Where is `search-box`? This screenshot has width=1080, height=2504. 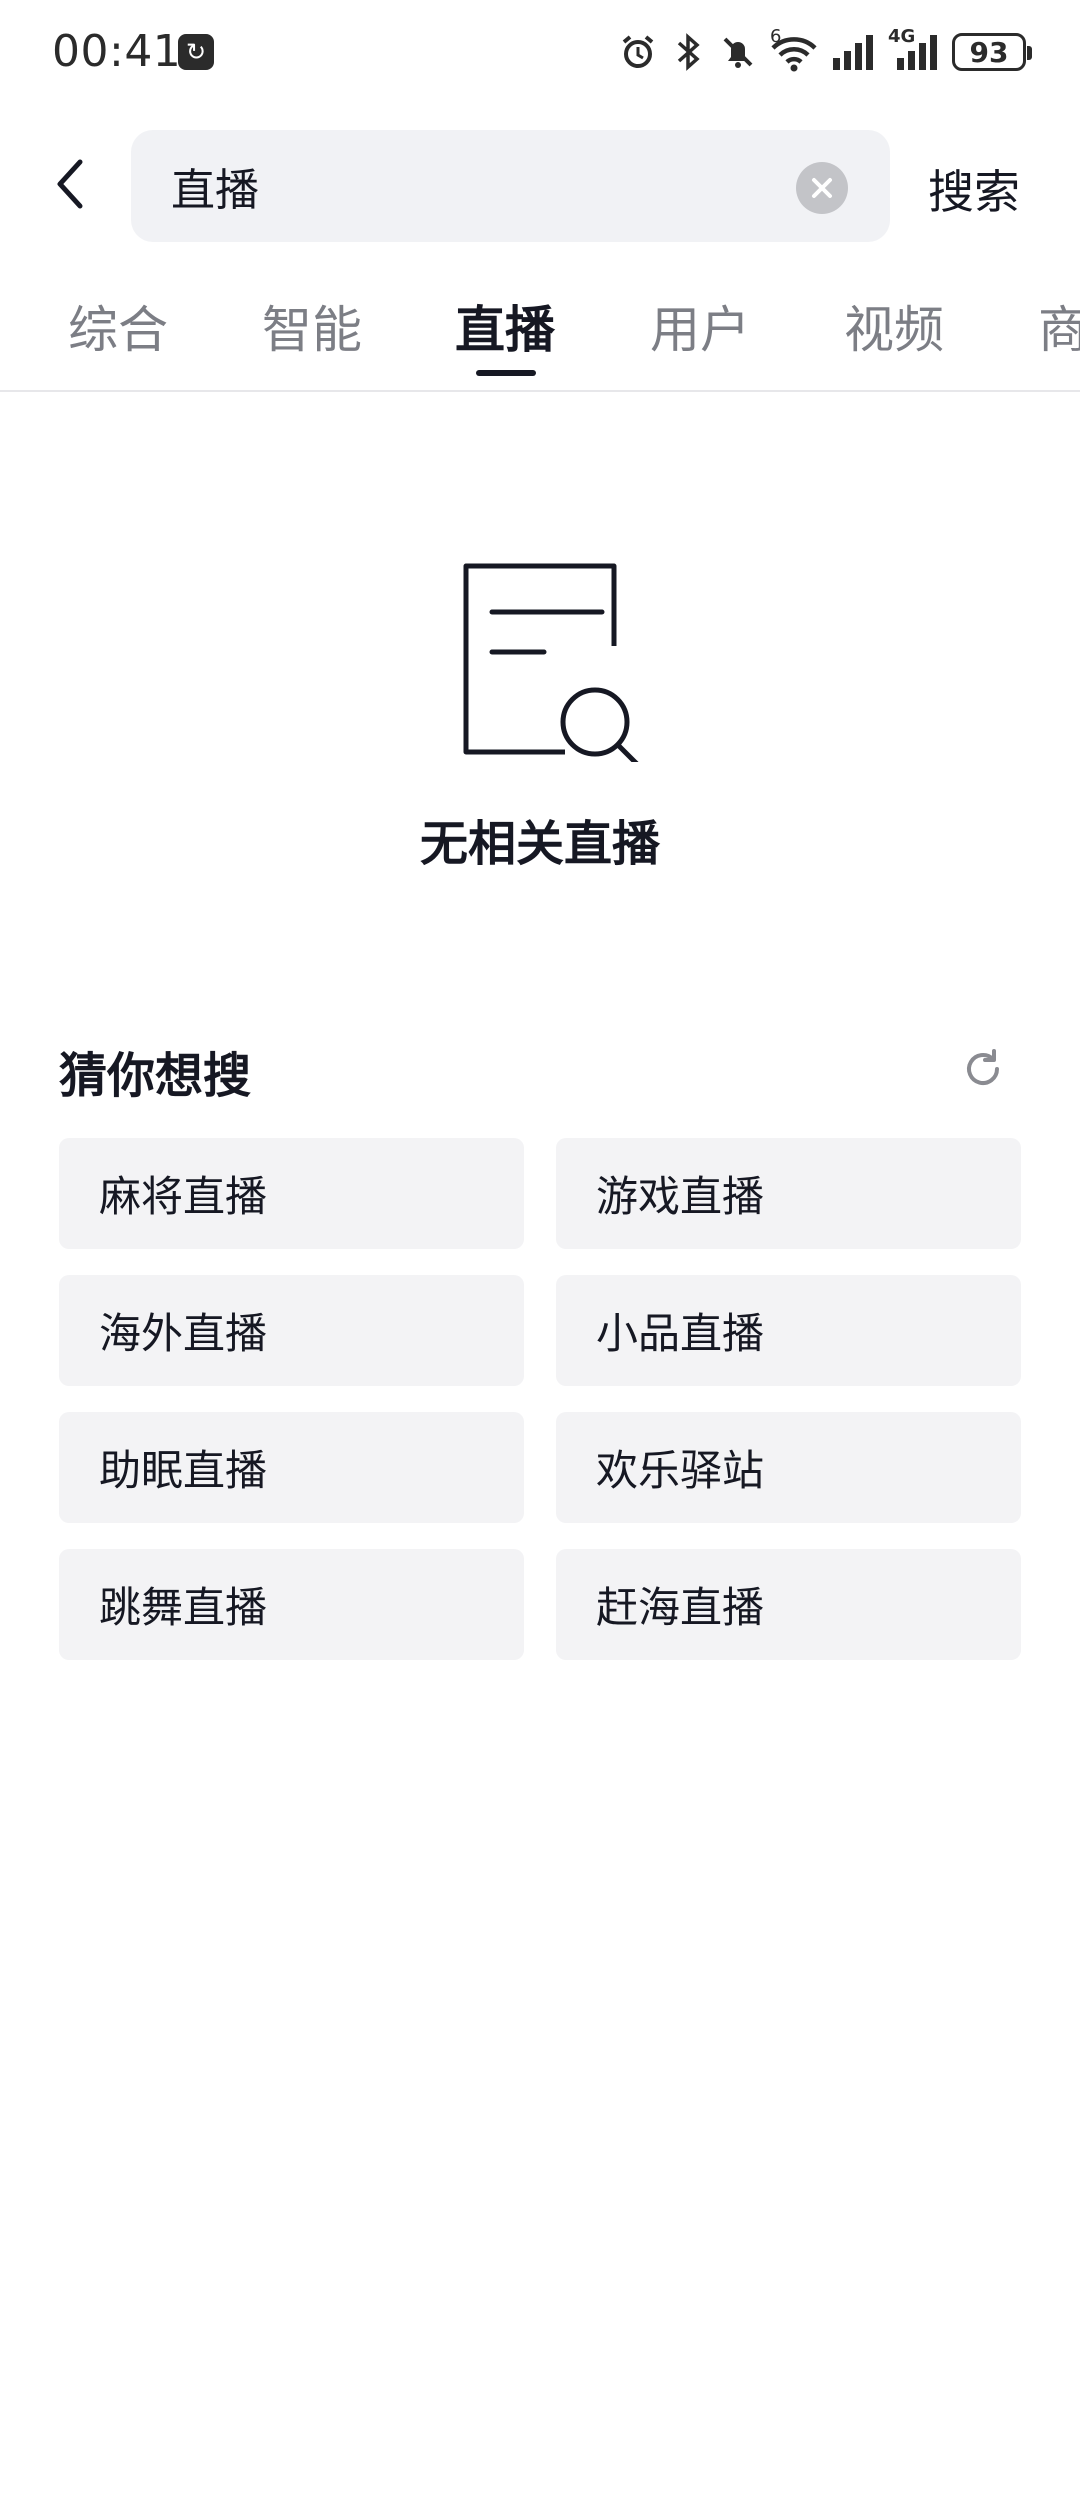 search-box is located at coordinates (510, 186).